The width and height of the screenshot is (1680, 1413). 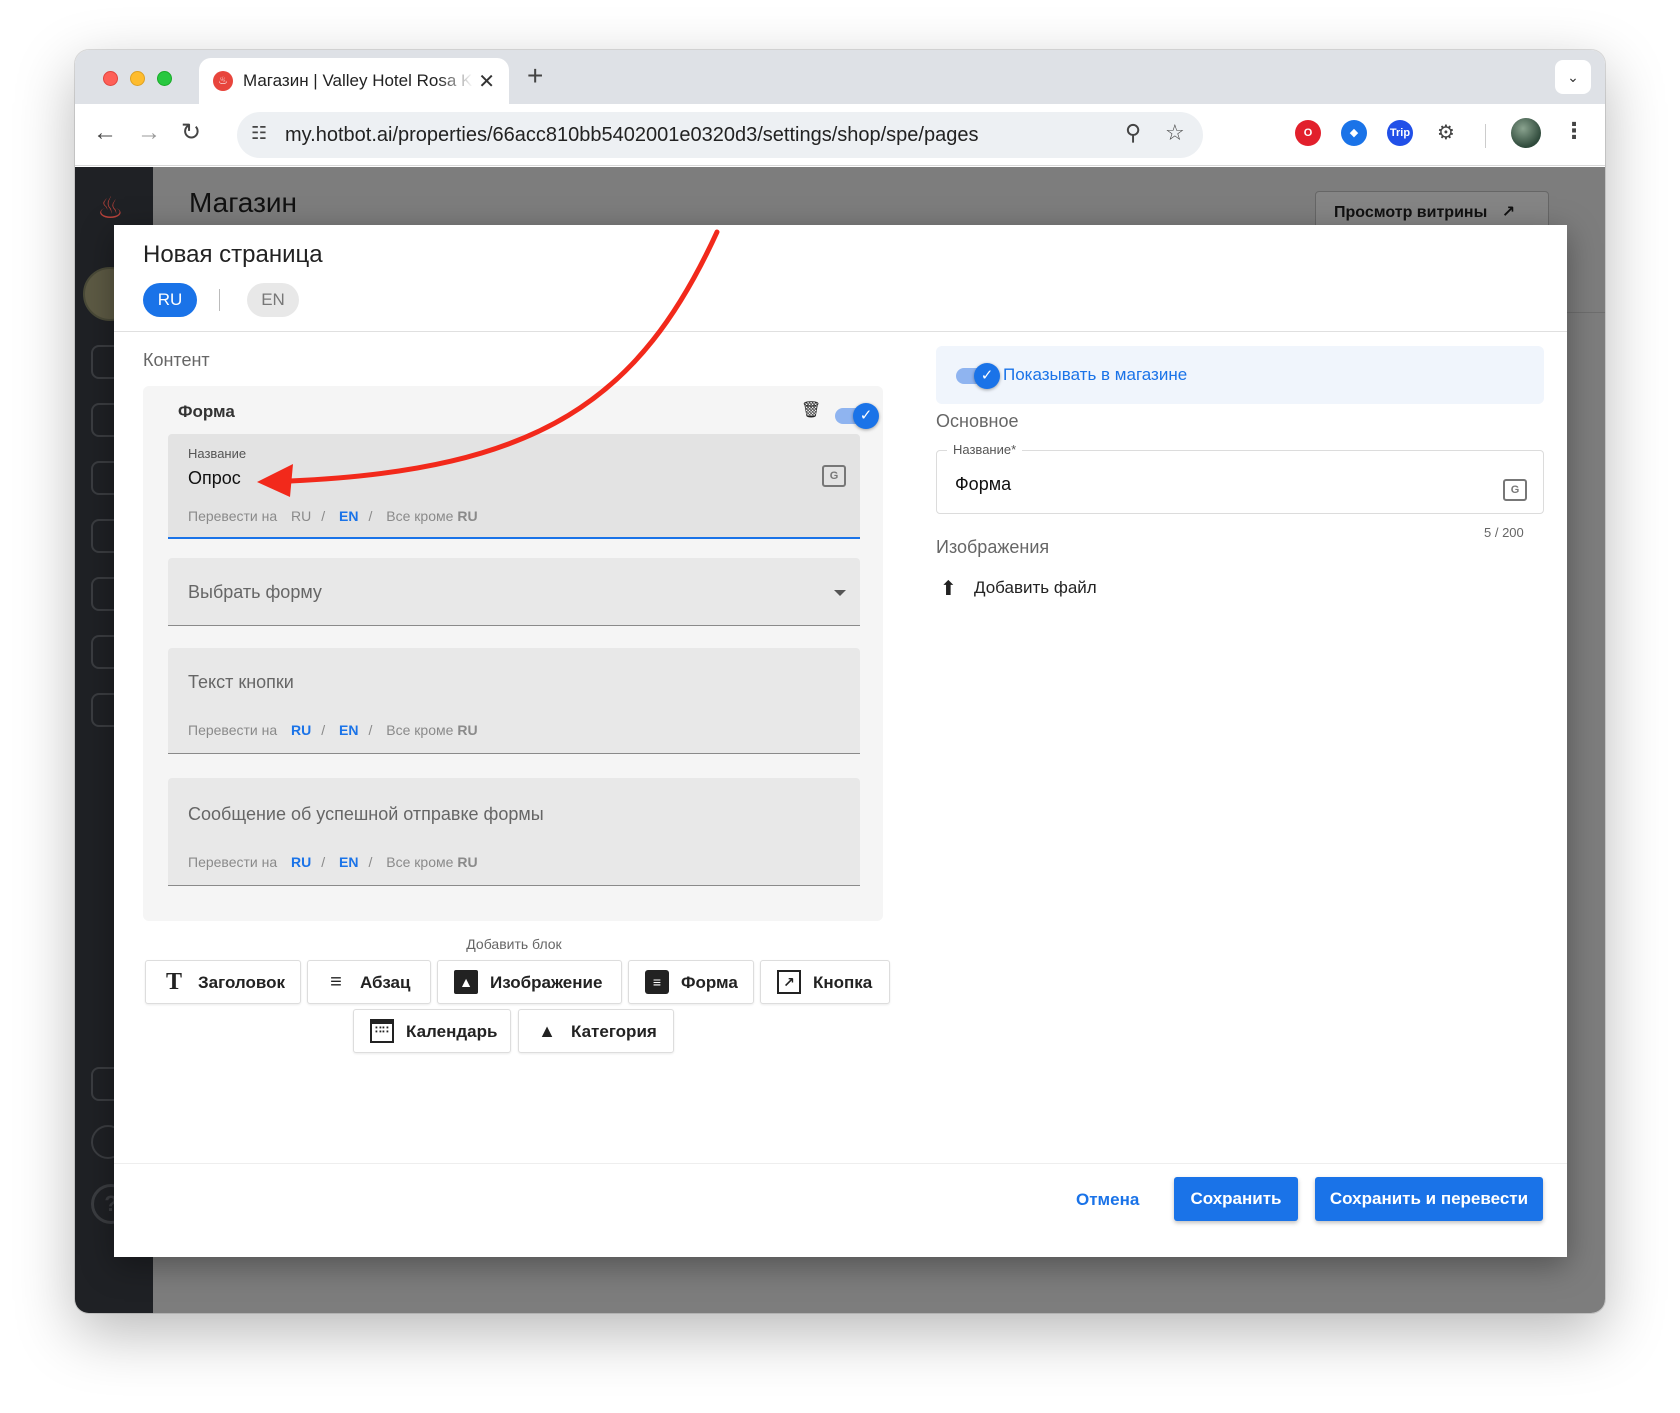 I want to click on site-settings-icon: ☷, so click(x=259, y=133).